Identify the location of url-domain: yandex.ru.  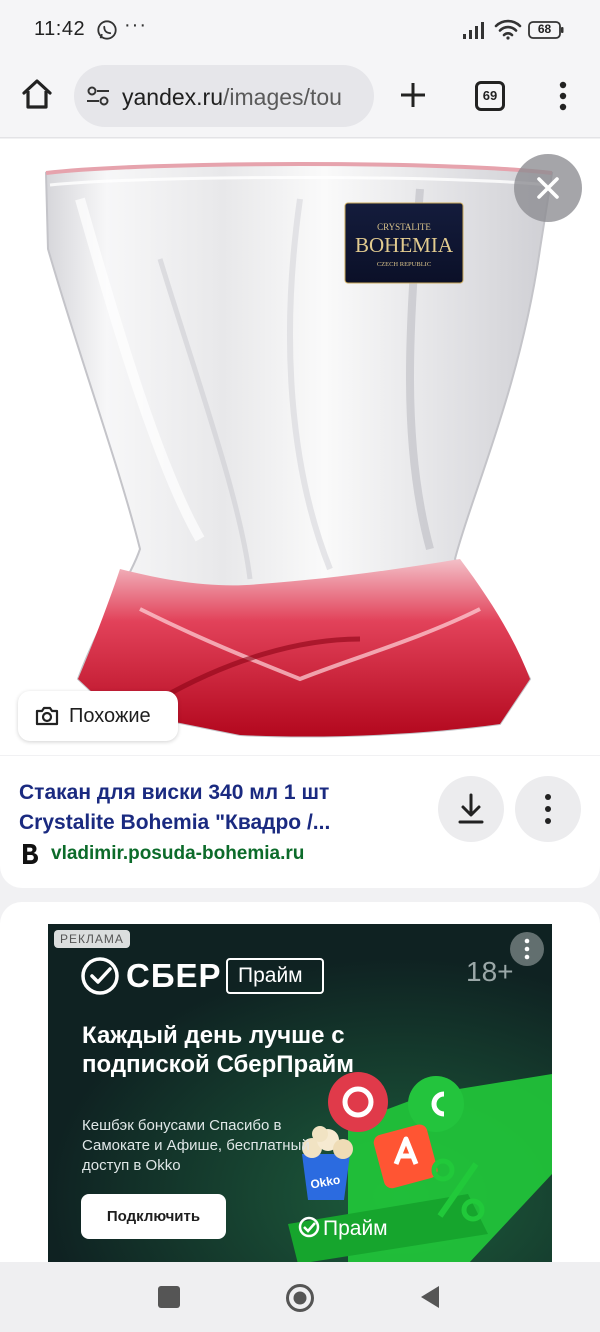
(173, 97).